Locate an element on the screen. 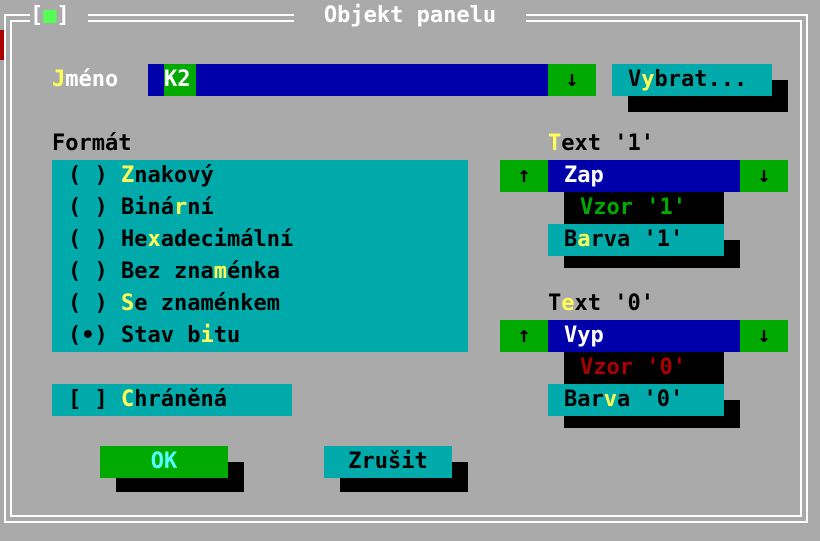  format-option: ( ) Se znaménkem is located at coordinates (174, 304).